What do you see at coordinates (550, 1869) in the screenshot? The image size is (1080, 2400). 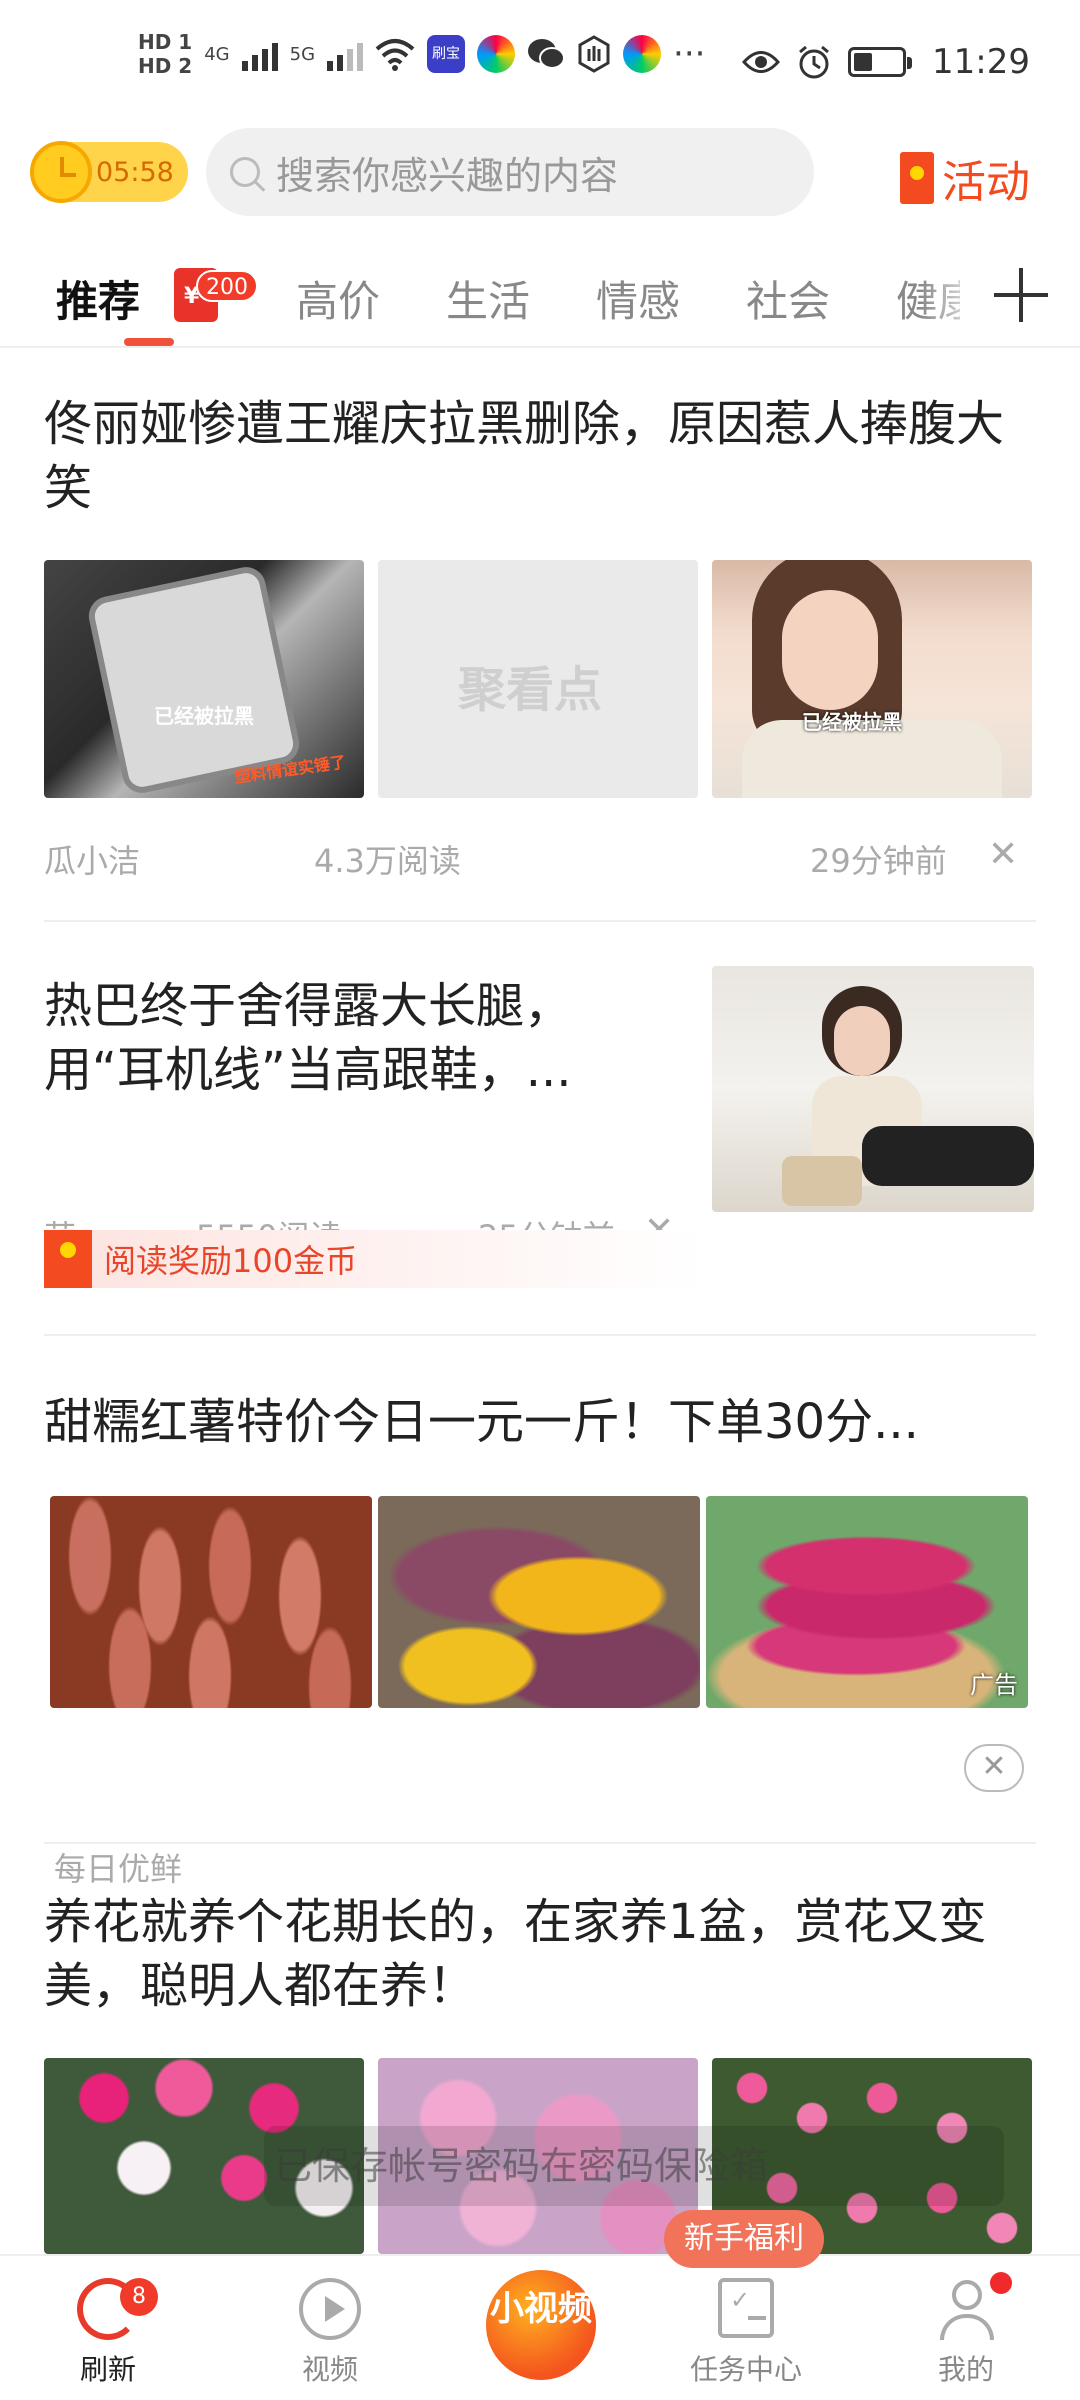 I see `ad-meta: 每日优鲜` at bounding box center [550, 1869].